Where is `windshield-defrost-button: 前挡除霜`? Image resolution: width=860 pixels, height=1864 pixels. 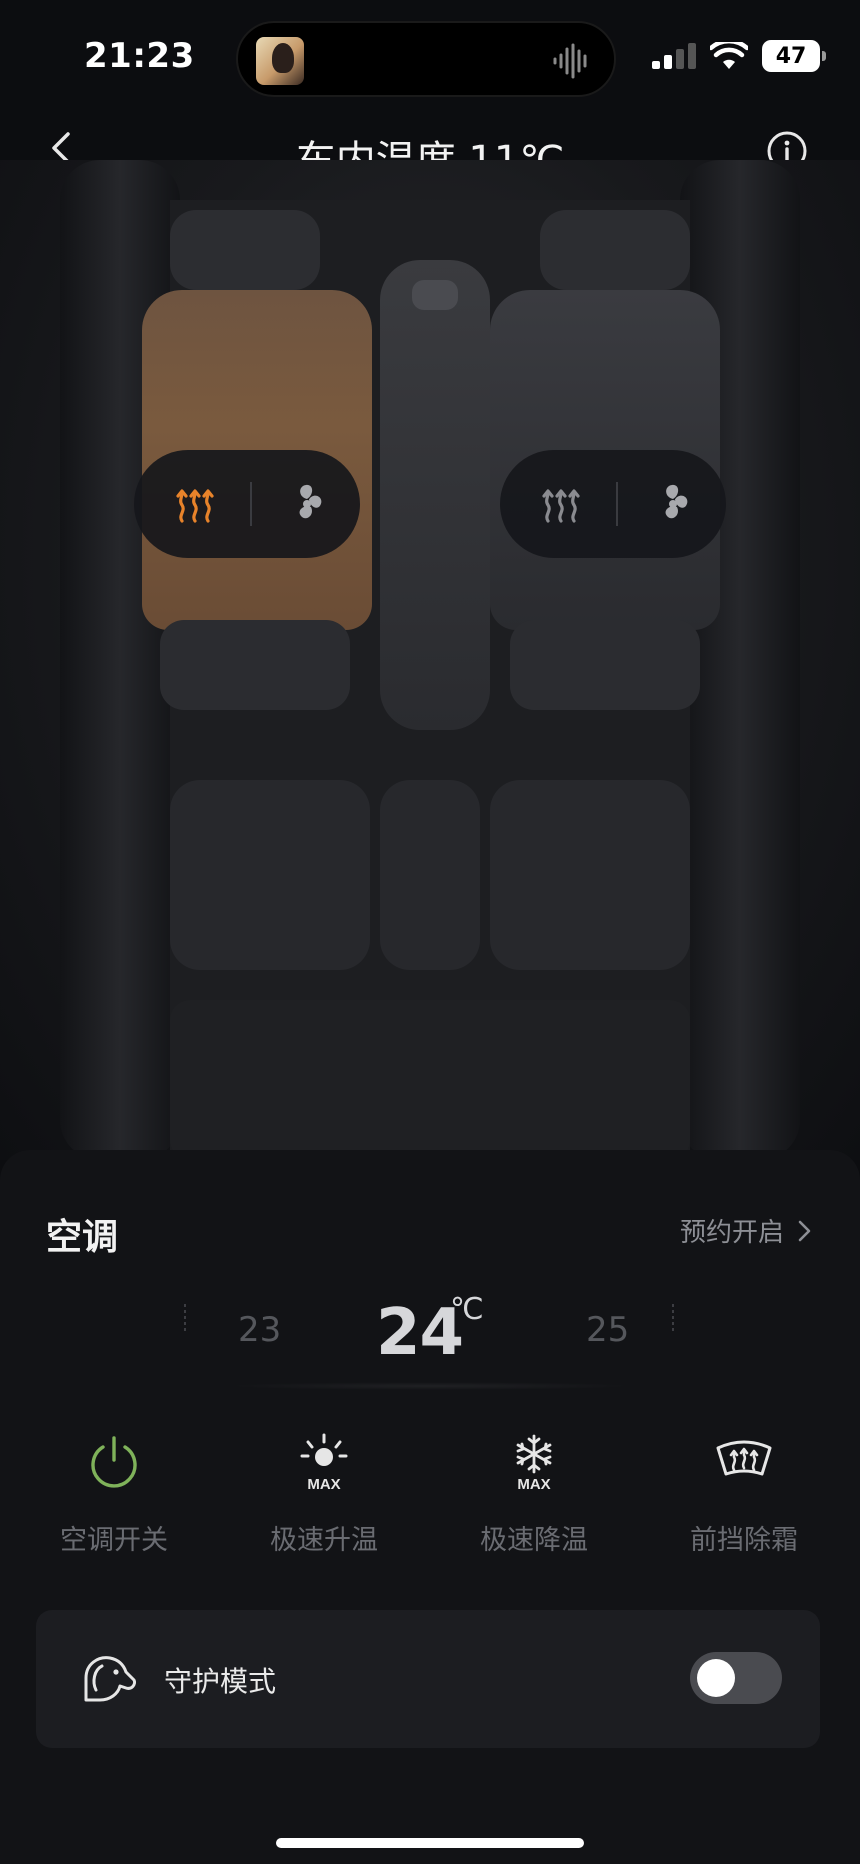 windshield-defrost-button: 前挡除霜 is located at coordinates (744, 1494).